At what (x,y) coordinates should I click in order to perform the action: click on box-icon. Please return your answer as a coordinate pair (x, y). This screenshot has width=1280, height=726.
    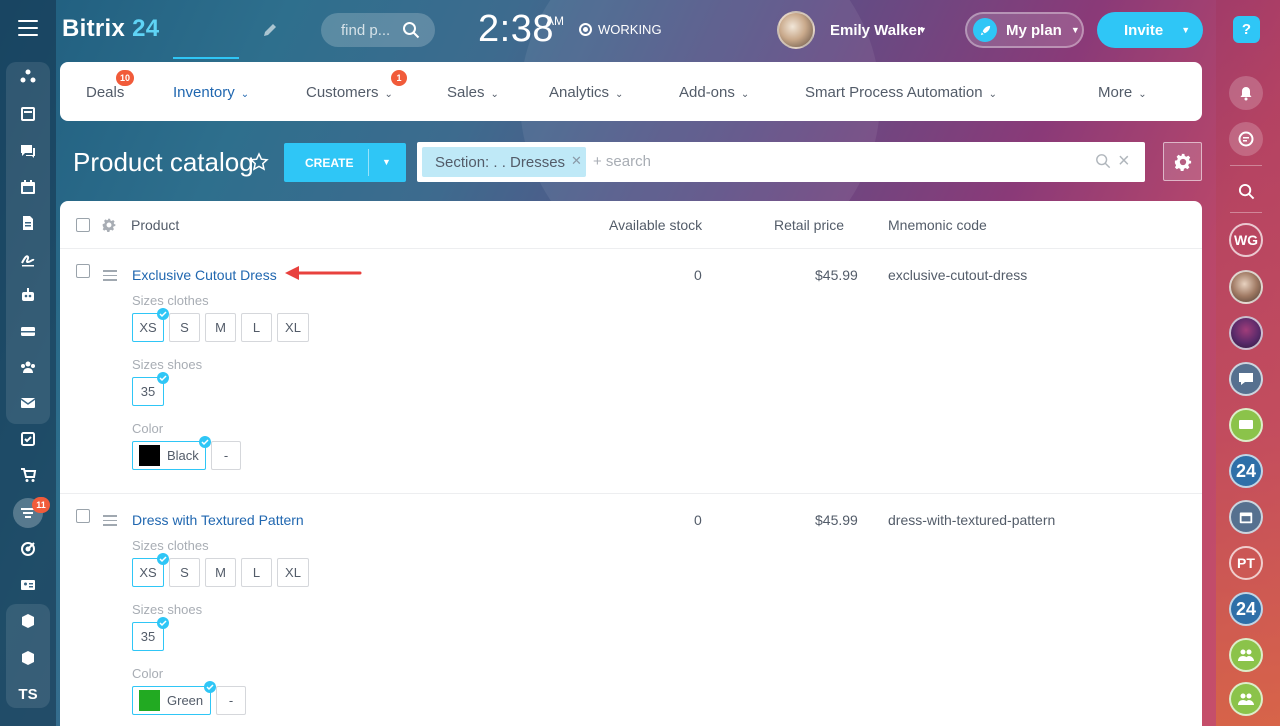
    Looking at the image, I should click on (28, 621).